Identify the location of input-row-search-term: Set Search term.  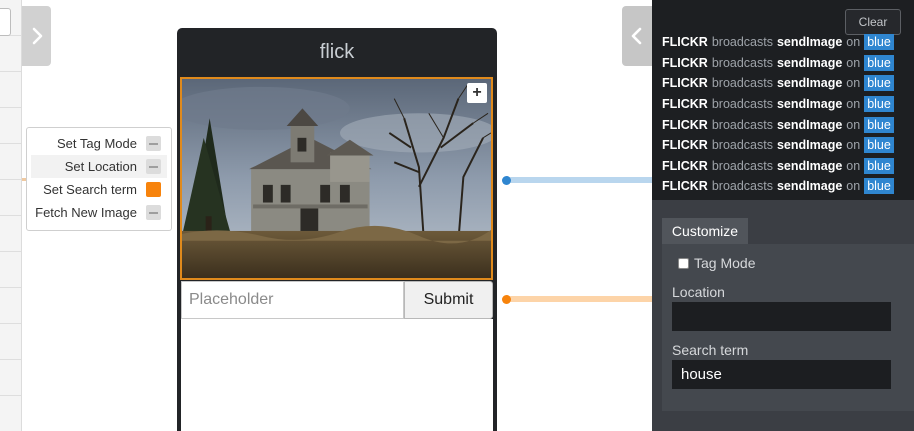
(99, 189).